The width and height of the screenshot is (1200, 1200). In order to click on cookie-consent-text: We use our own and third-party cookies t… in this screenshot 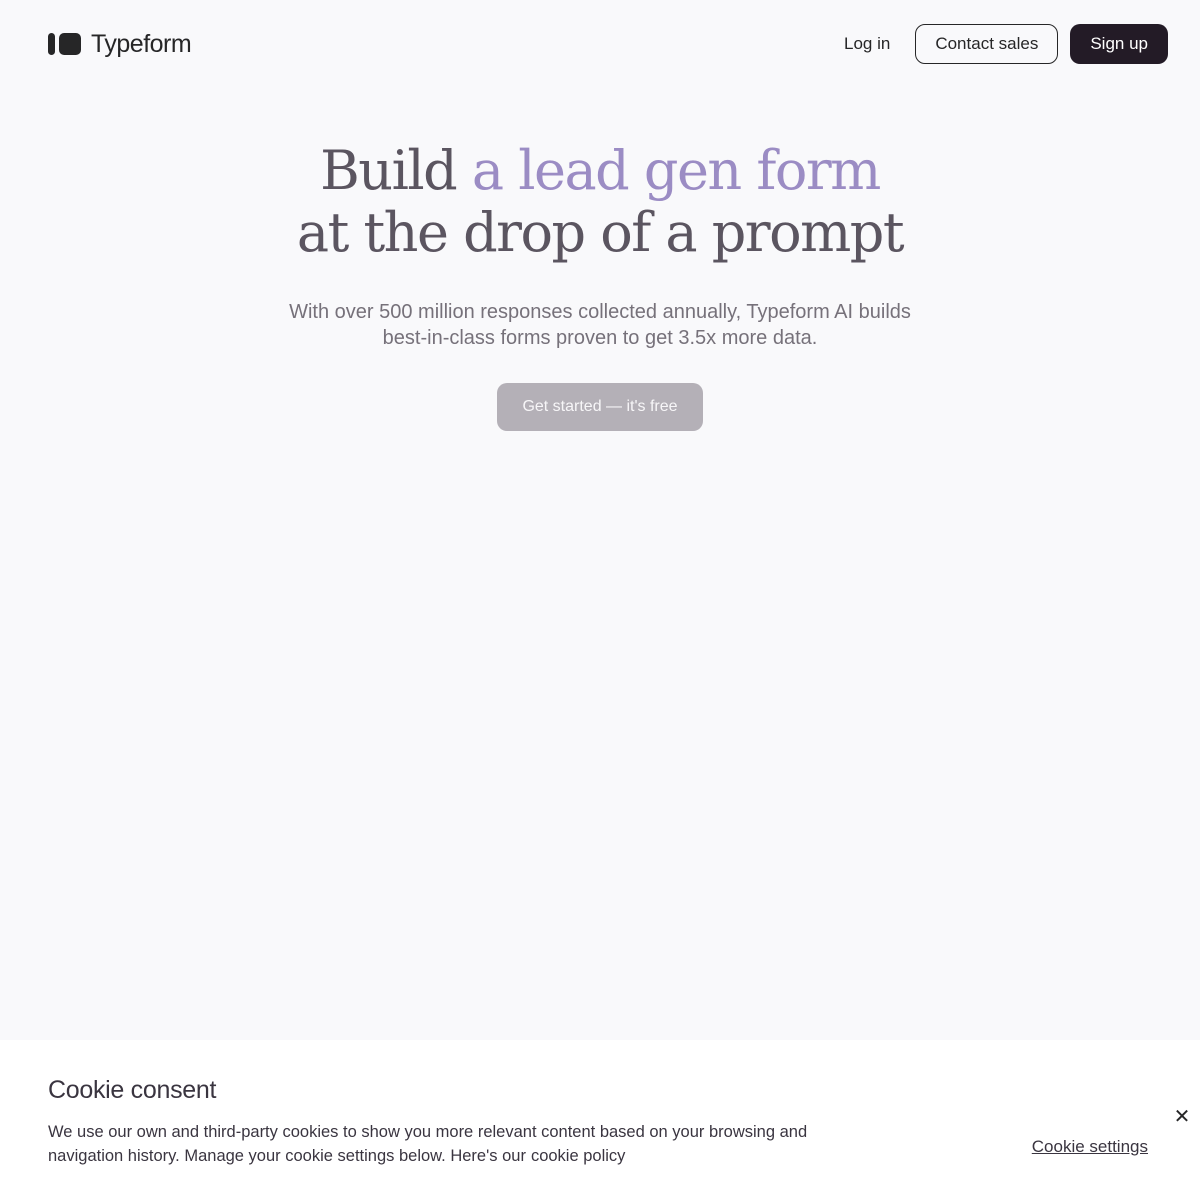, I will do `click(438, 1144)`.